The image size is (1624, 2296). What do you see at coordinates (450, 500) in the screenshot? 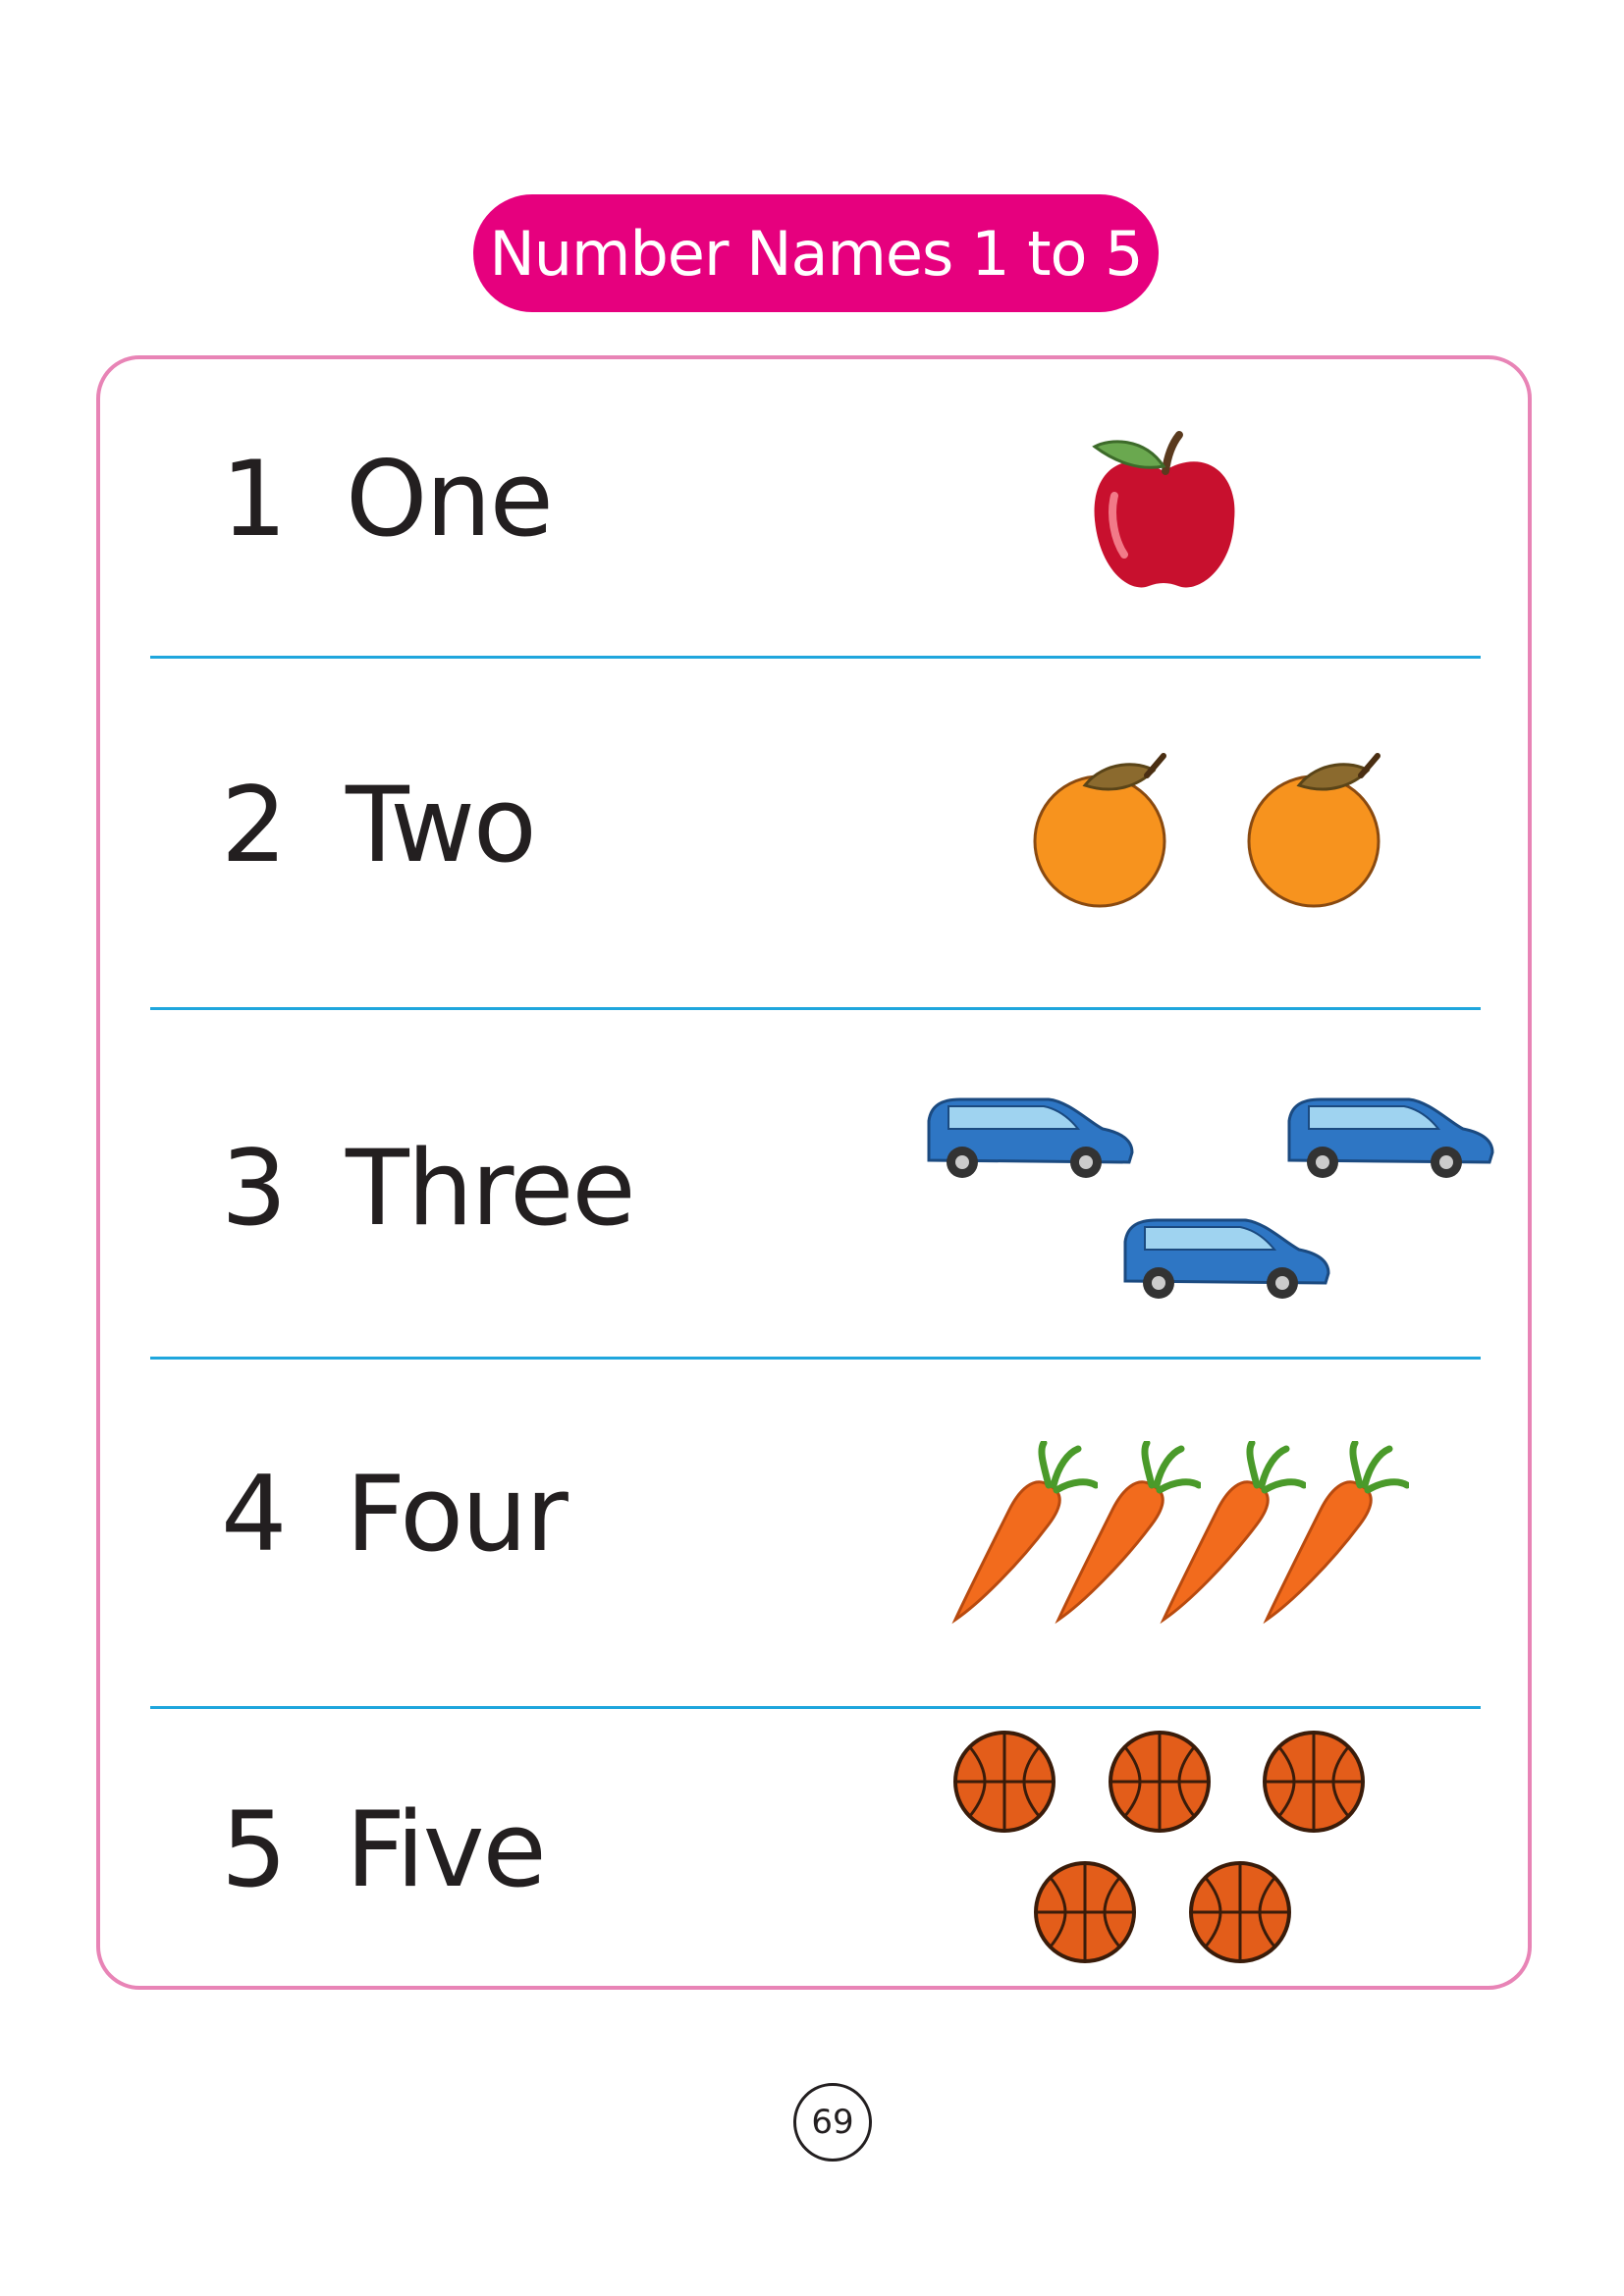
I see `number-word: One` at bounding box center [450, 500].